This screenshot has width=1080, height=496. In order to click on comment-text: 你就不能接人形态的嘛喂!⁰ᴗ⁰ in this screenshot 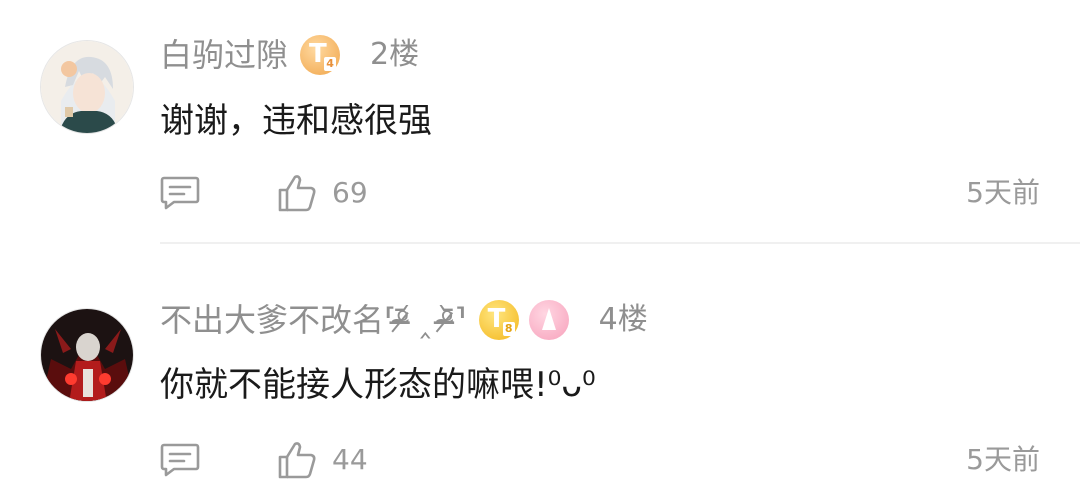, I will do `click(378, 385)`.